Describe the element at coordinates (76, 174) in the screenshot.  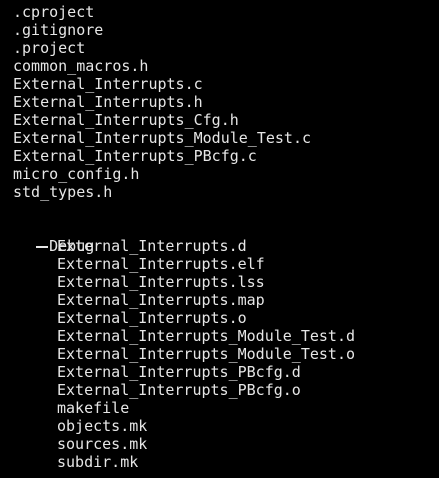
I see `file-item: micro_config.h` at that location.